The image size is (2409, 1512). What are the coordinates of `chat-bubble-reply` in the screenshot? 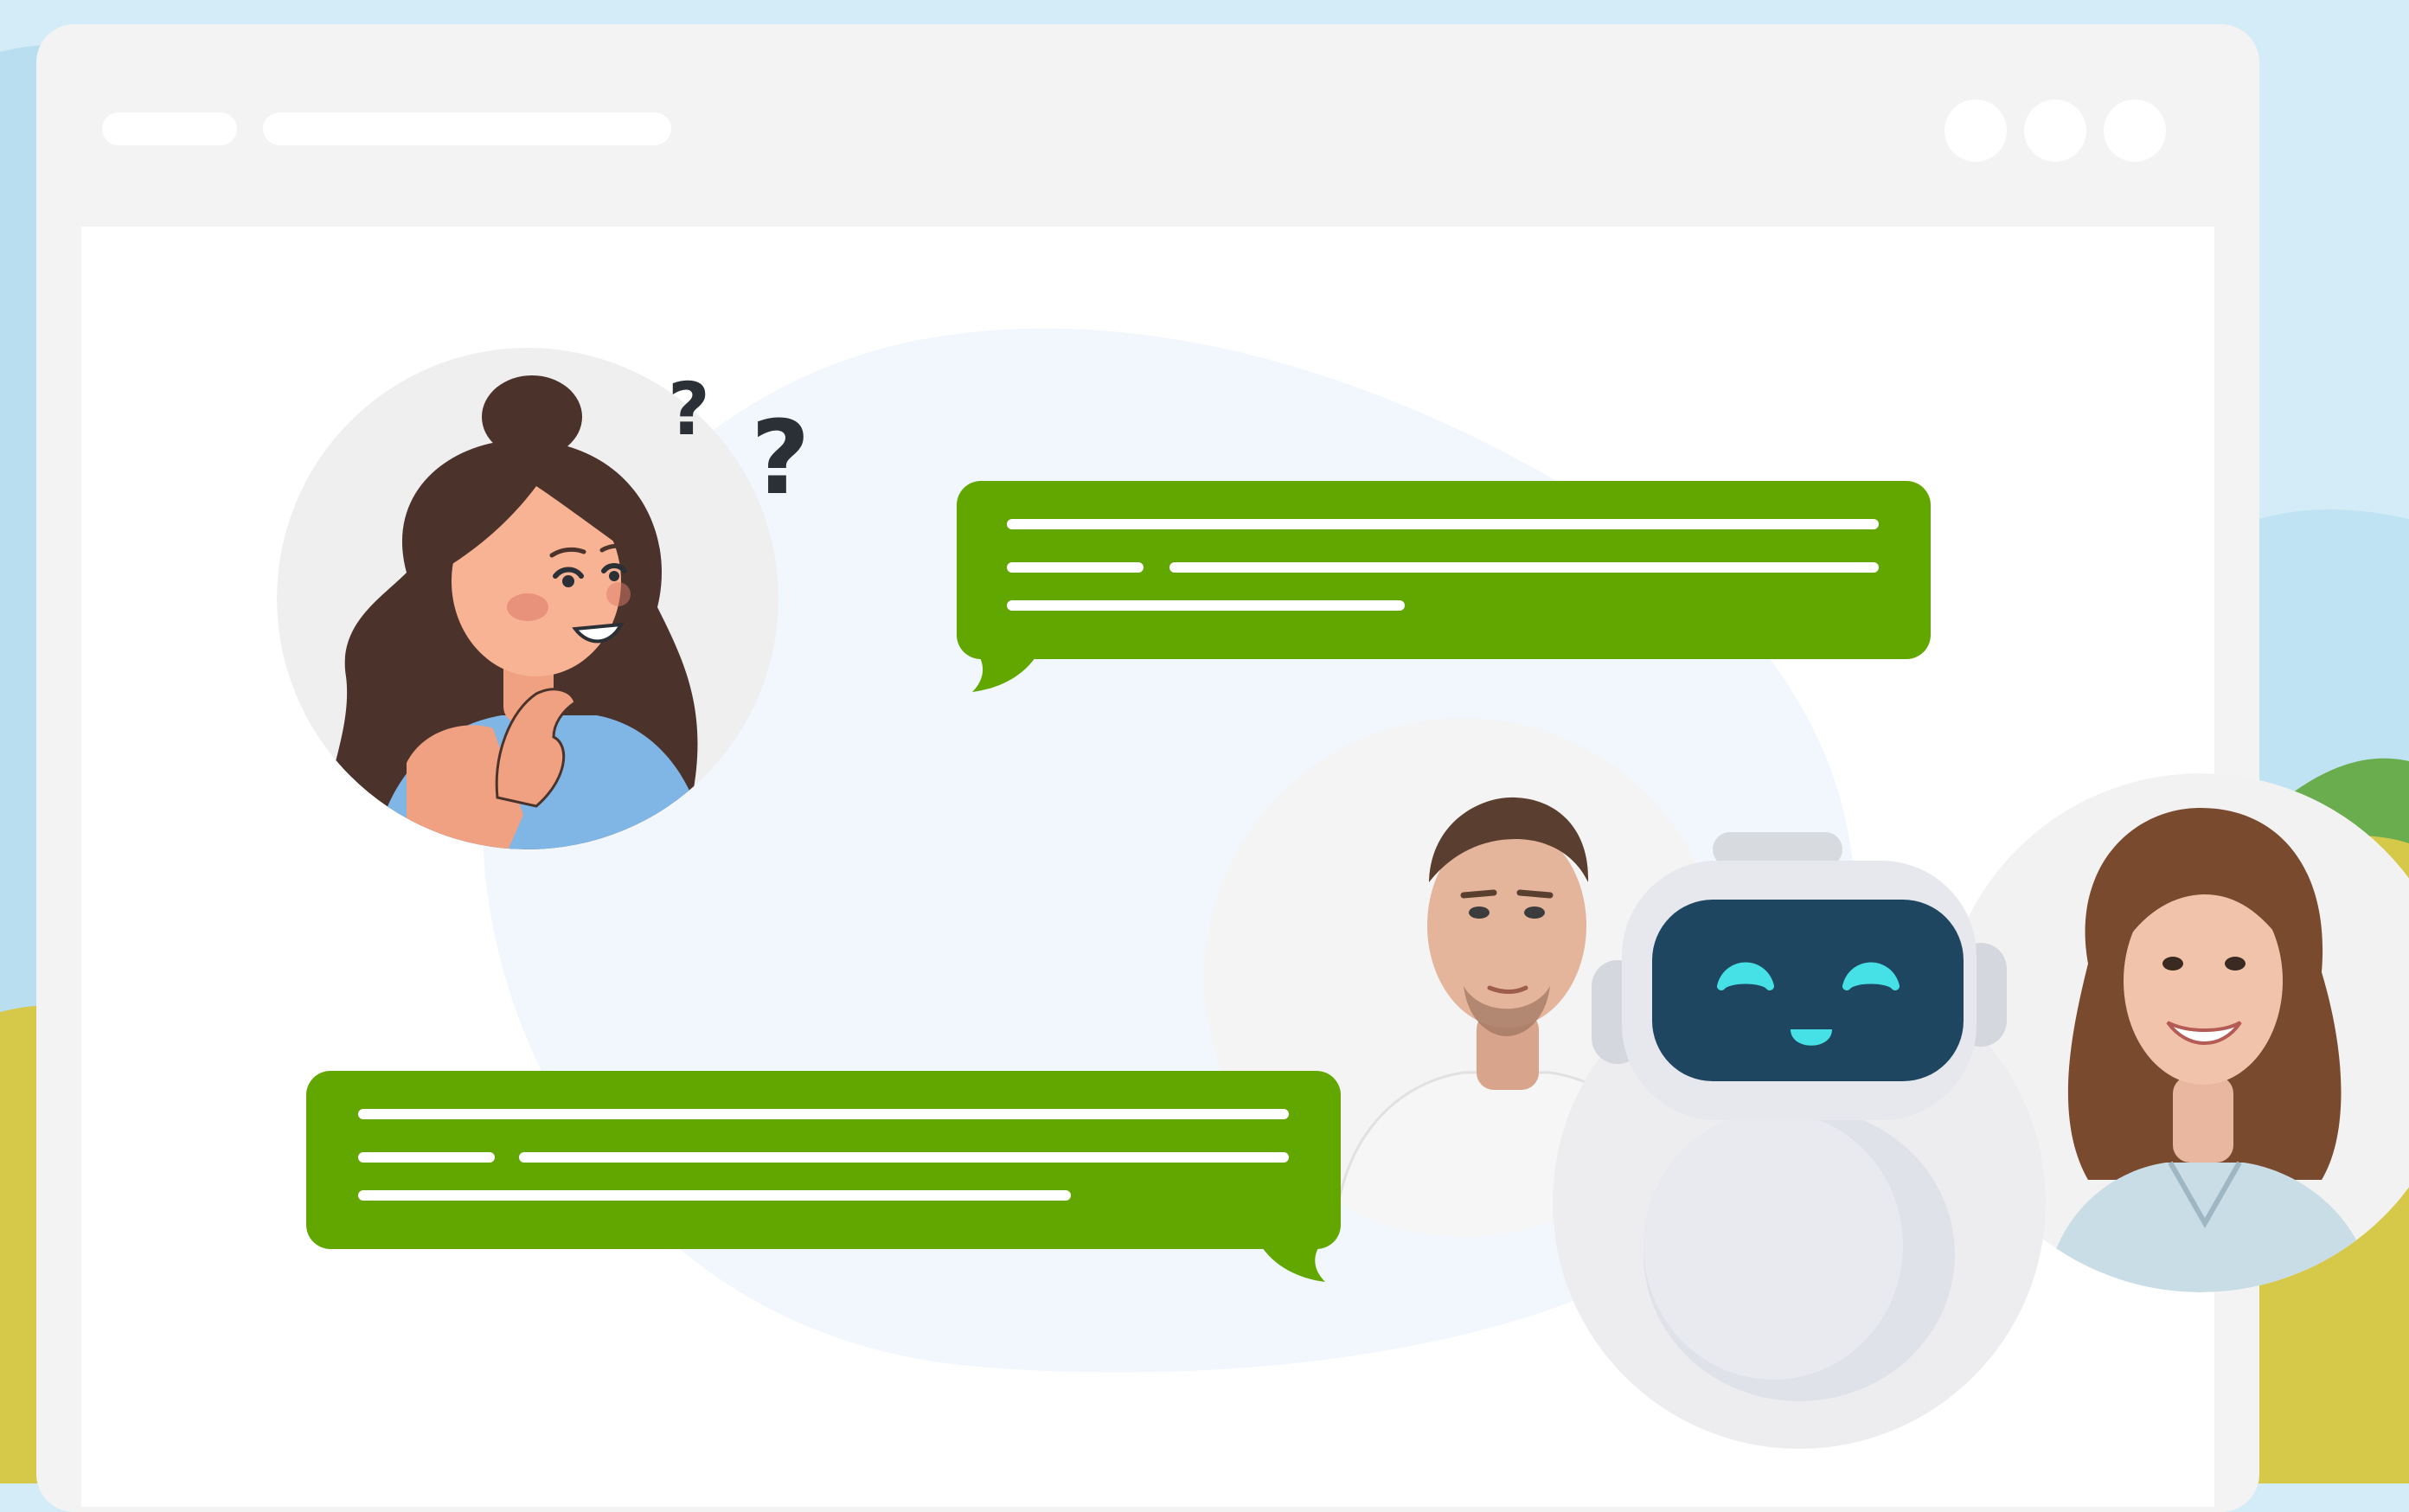 It's located at (823, 1179).